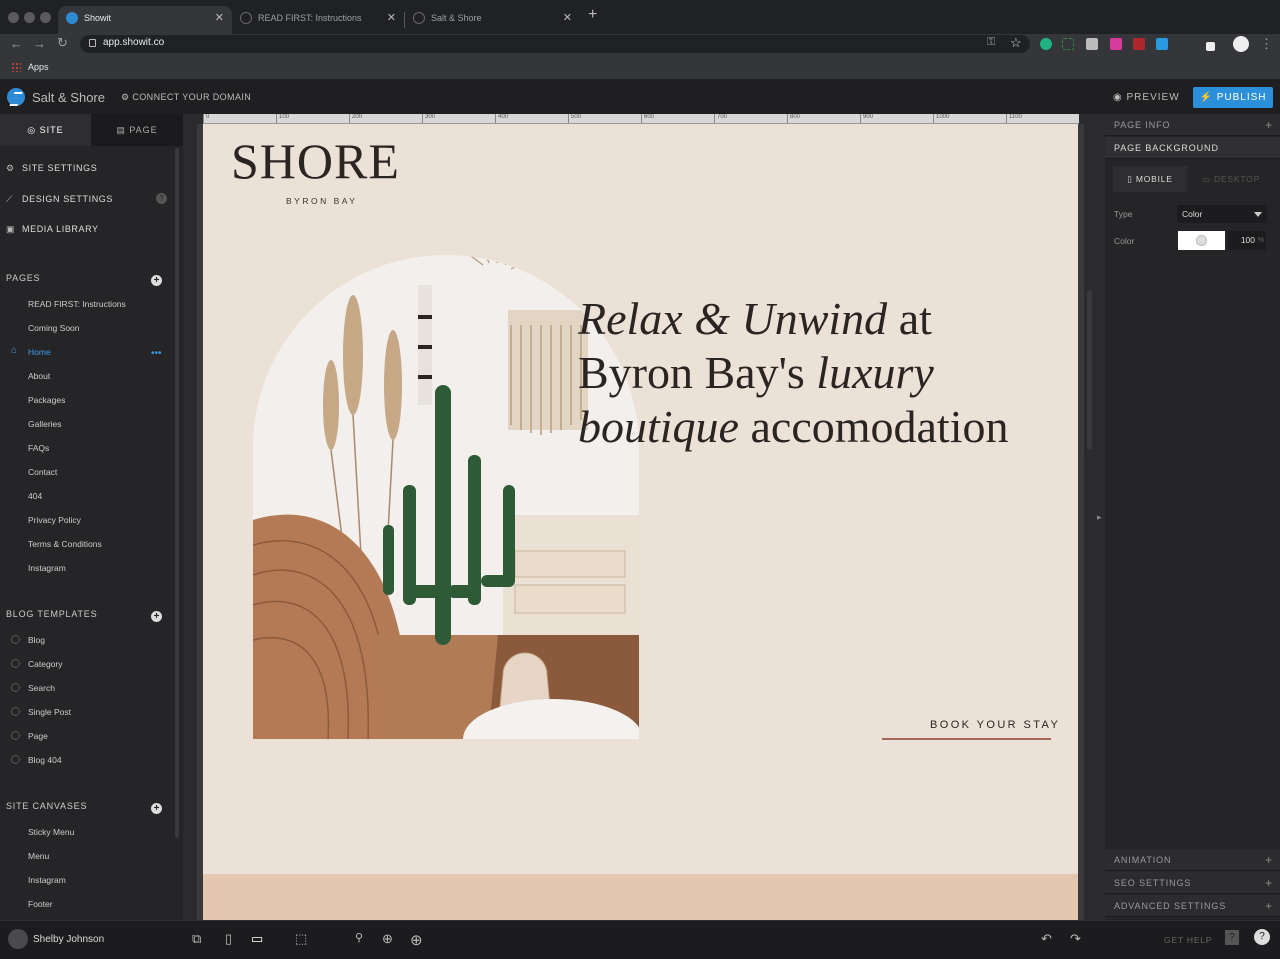  What do you see at coordinates (18, 939) in the screenshot?
I see `avatar` at bounding box center [18, 939].